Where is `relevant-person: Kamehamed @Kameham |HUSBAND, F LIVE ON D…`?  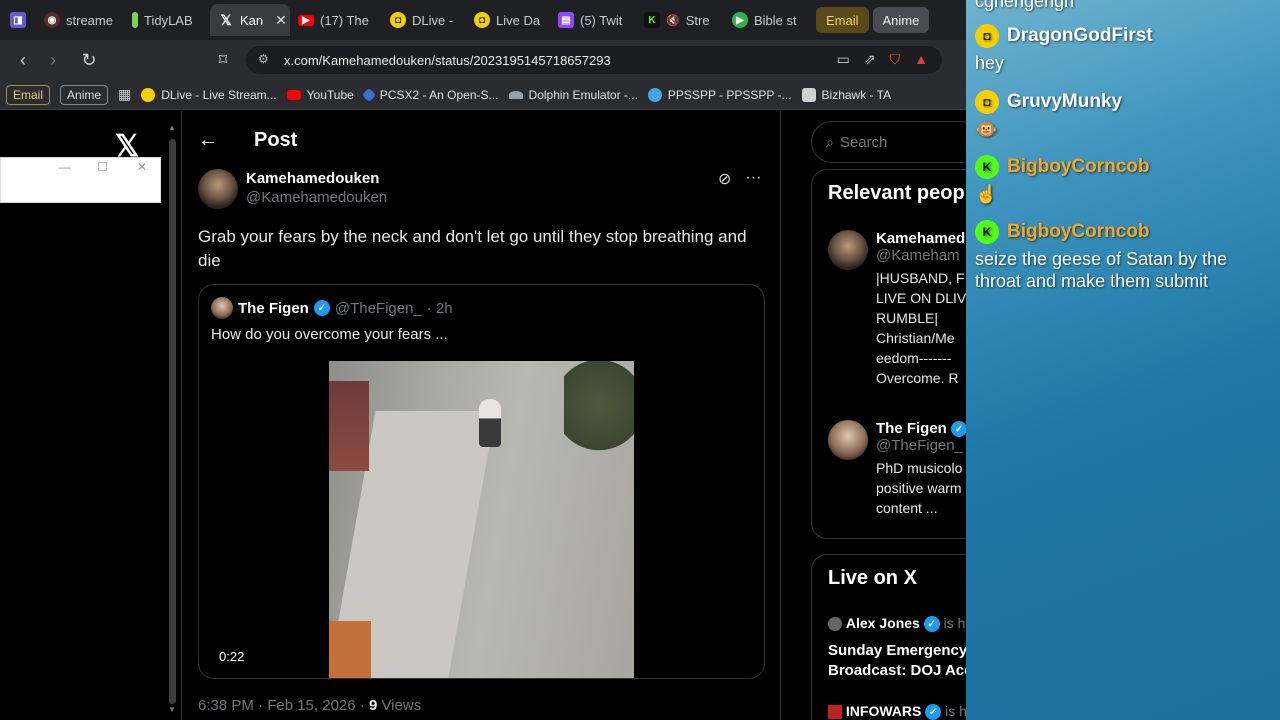 relevant-person: Kamehamed @Kameham |HUSBAND, F LIVE ON D… is located at coordinates (897, 309).